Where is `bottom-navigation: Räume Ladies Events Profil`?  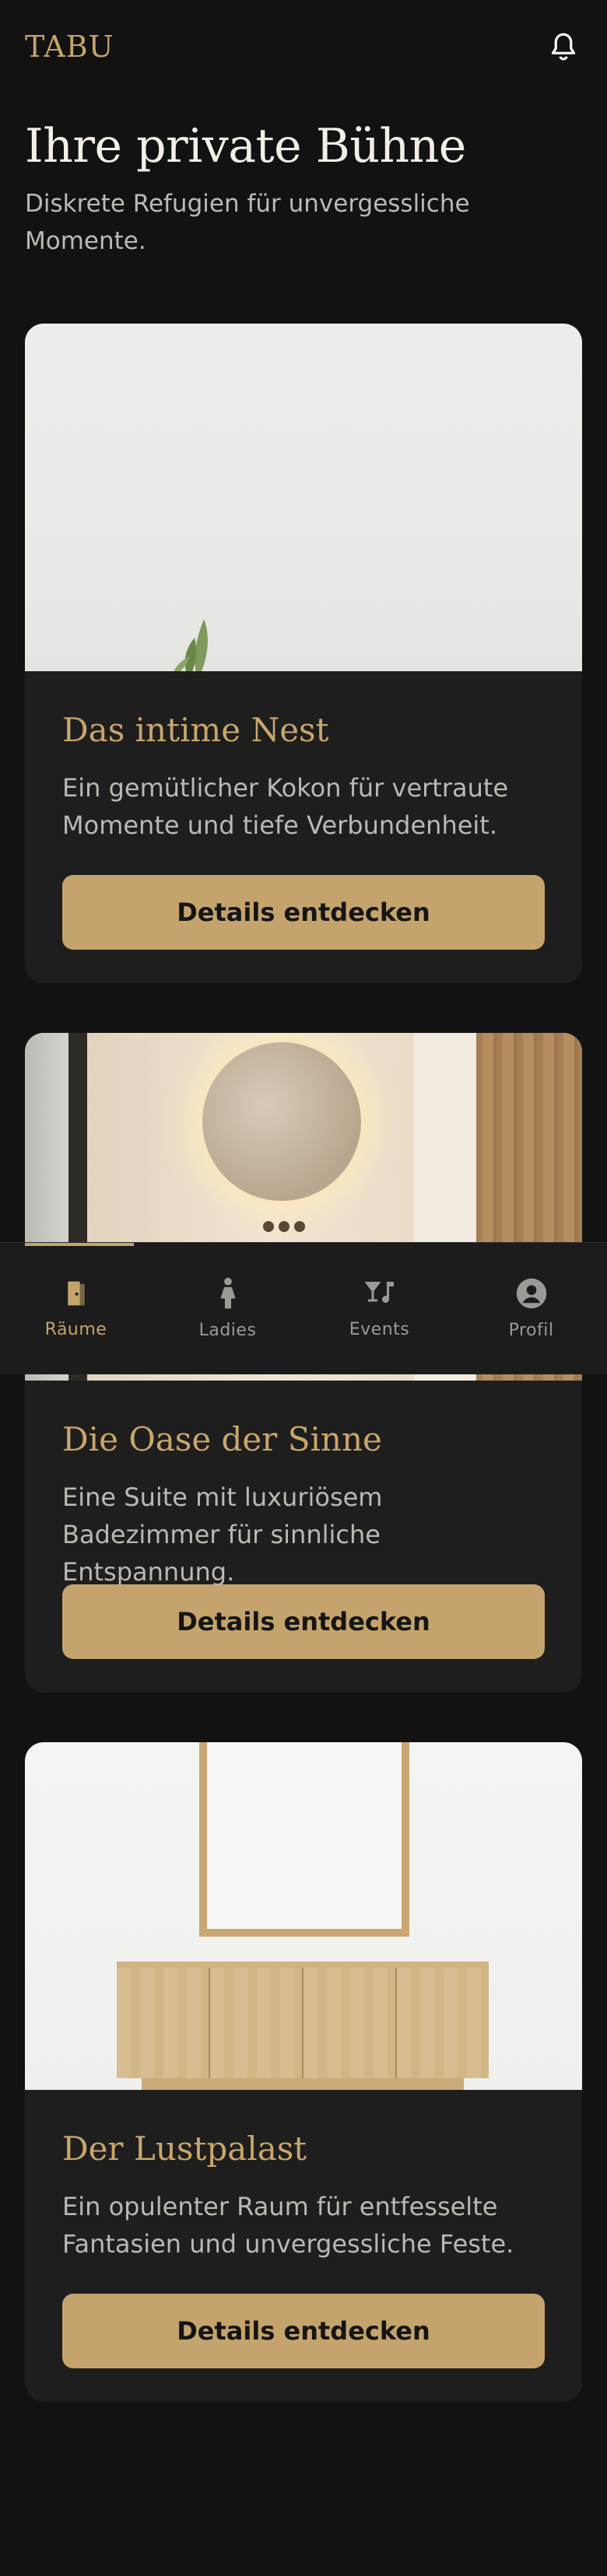
bottom-navigation: Räume Ladies Events Profil is located at coordinates (303, 1308).